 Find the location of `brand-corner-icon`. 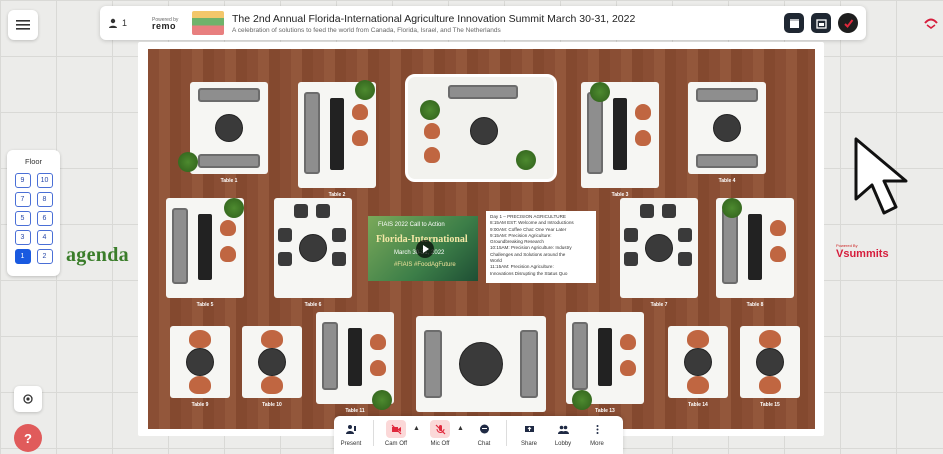

brand-corner-icon is located at coordinates (931, 23).